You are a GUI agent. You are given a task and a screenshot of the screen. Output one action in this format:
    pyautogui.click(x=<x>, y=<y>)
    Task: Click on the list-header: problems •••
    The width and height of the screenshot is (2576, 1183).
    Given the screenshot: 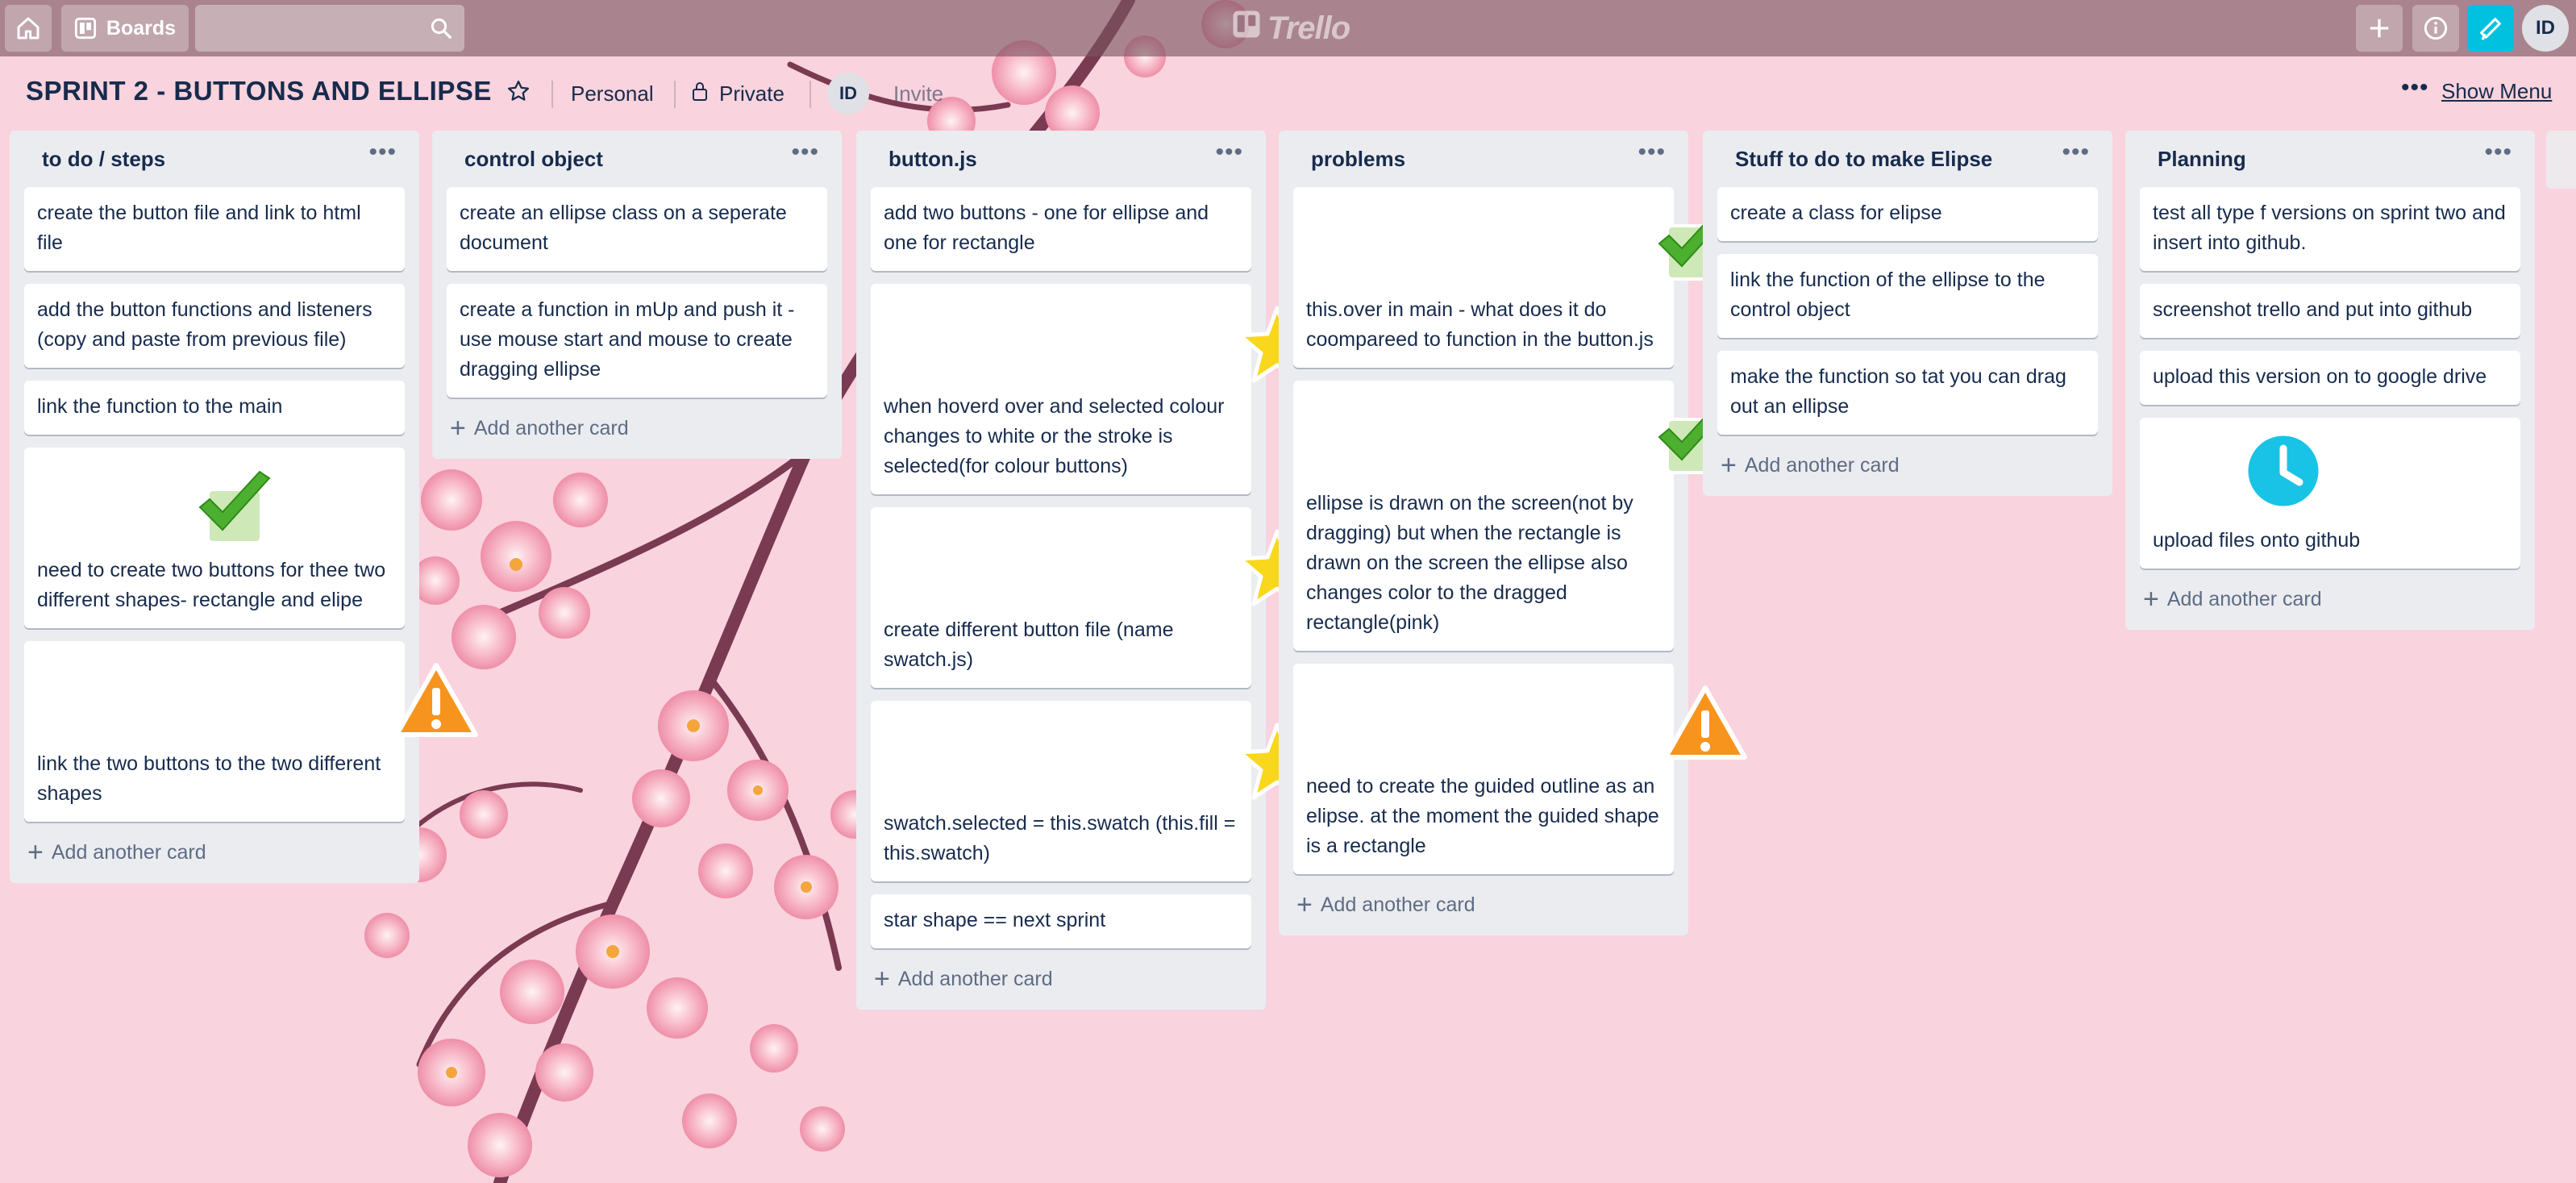 What is the action you would take?
    pyautogui.click(x=1484, y=159)
    